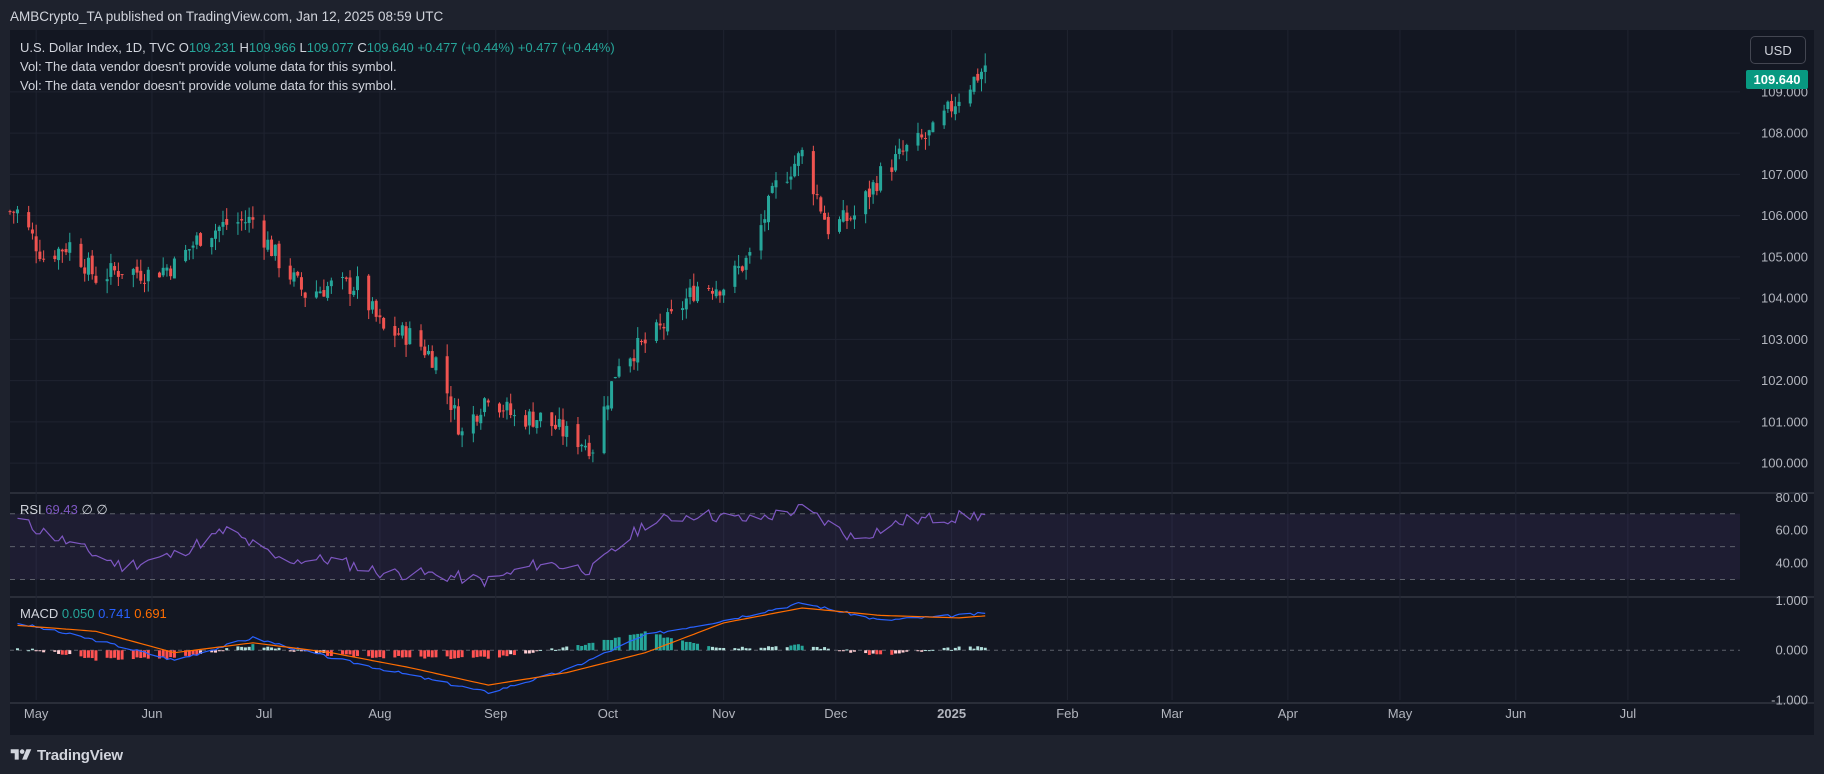  Describe the element at coordinates (78, 613) in the screenshot. I see `macd-hist-value: 0.050` at that location.